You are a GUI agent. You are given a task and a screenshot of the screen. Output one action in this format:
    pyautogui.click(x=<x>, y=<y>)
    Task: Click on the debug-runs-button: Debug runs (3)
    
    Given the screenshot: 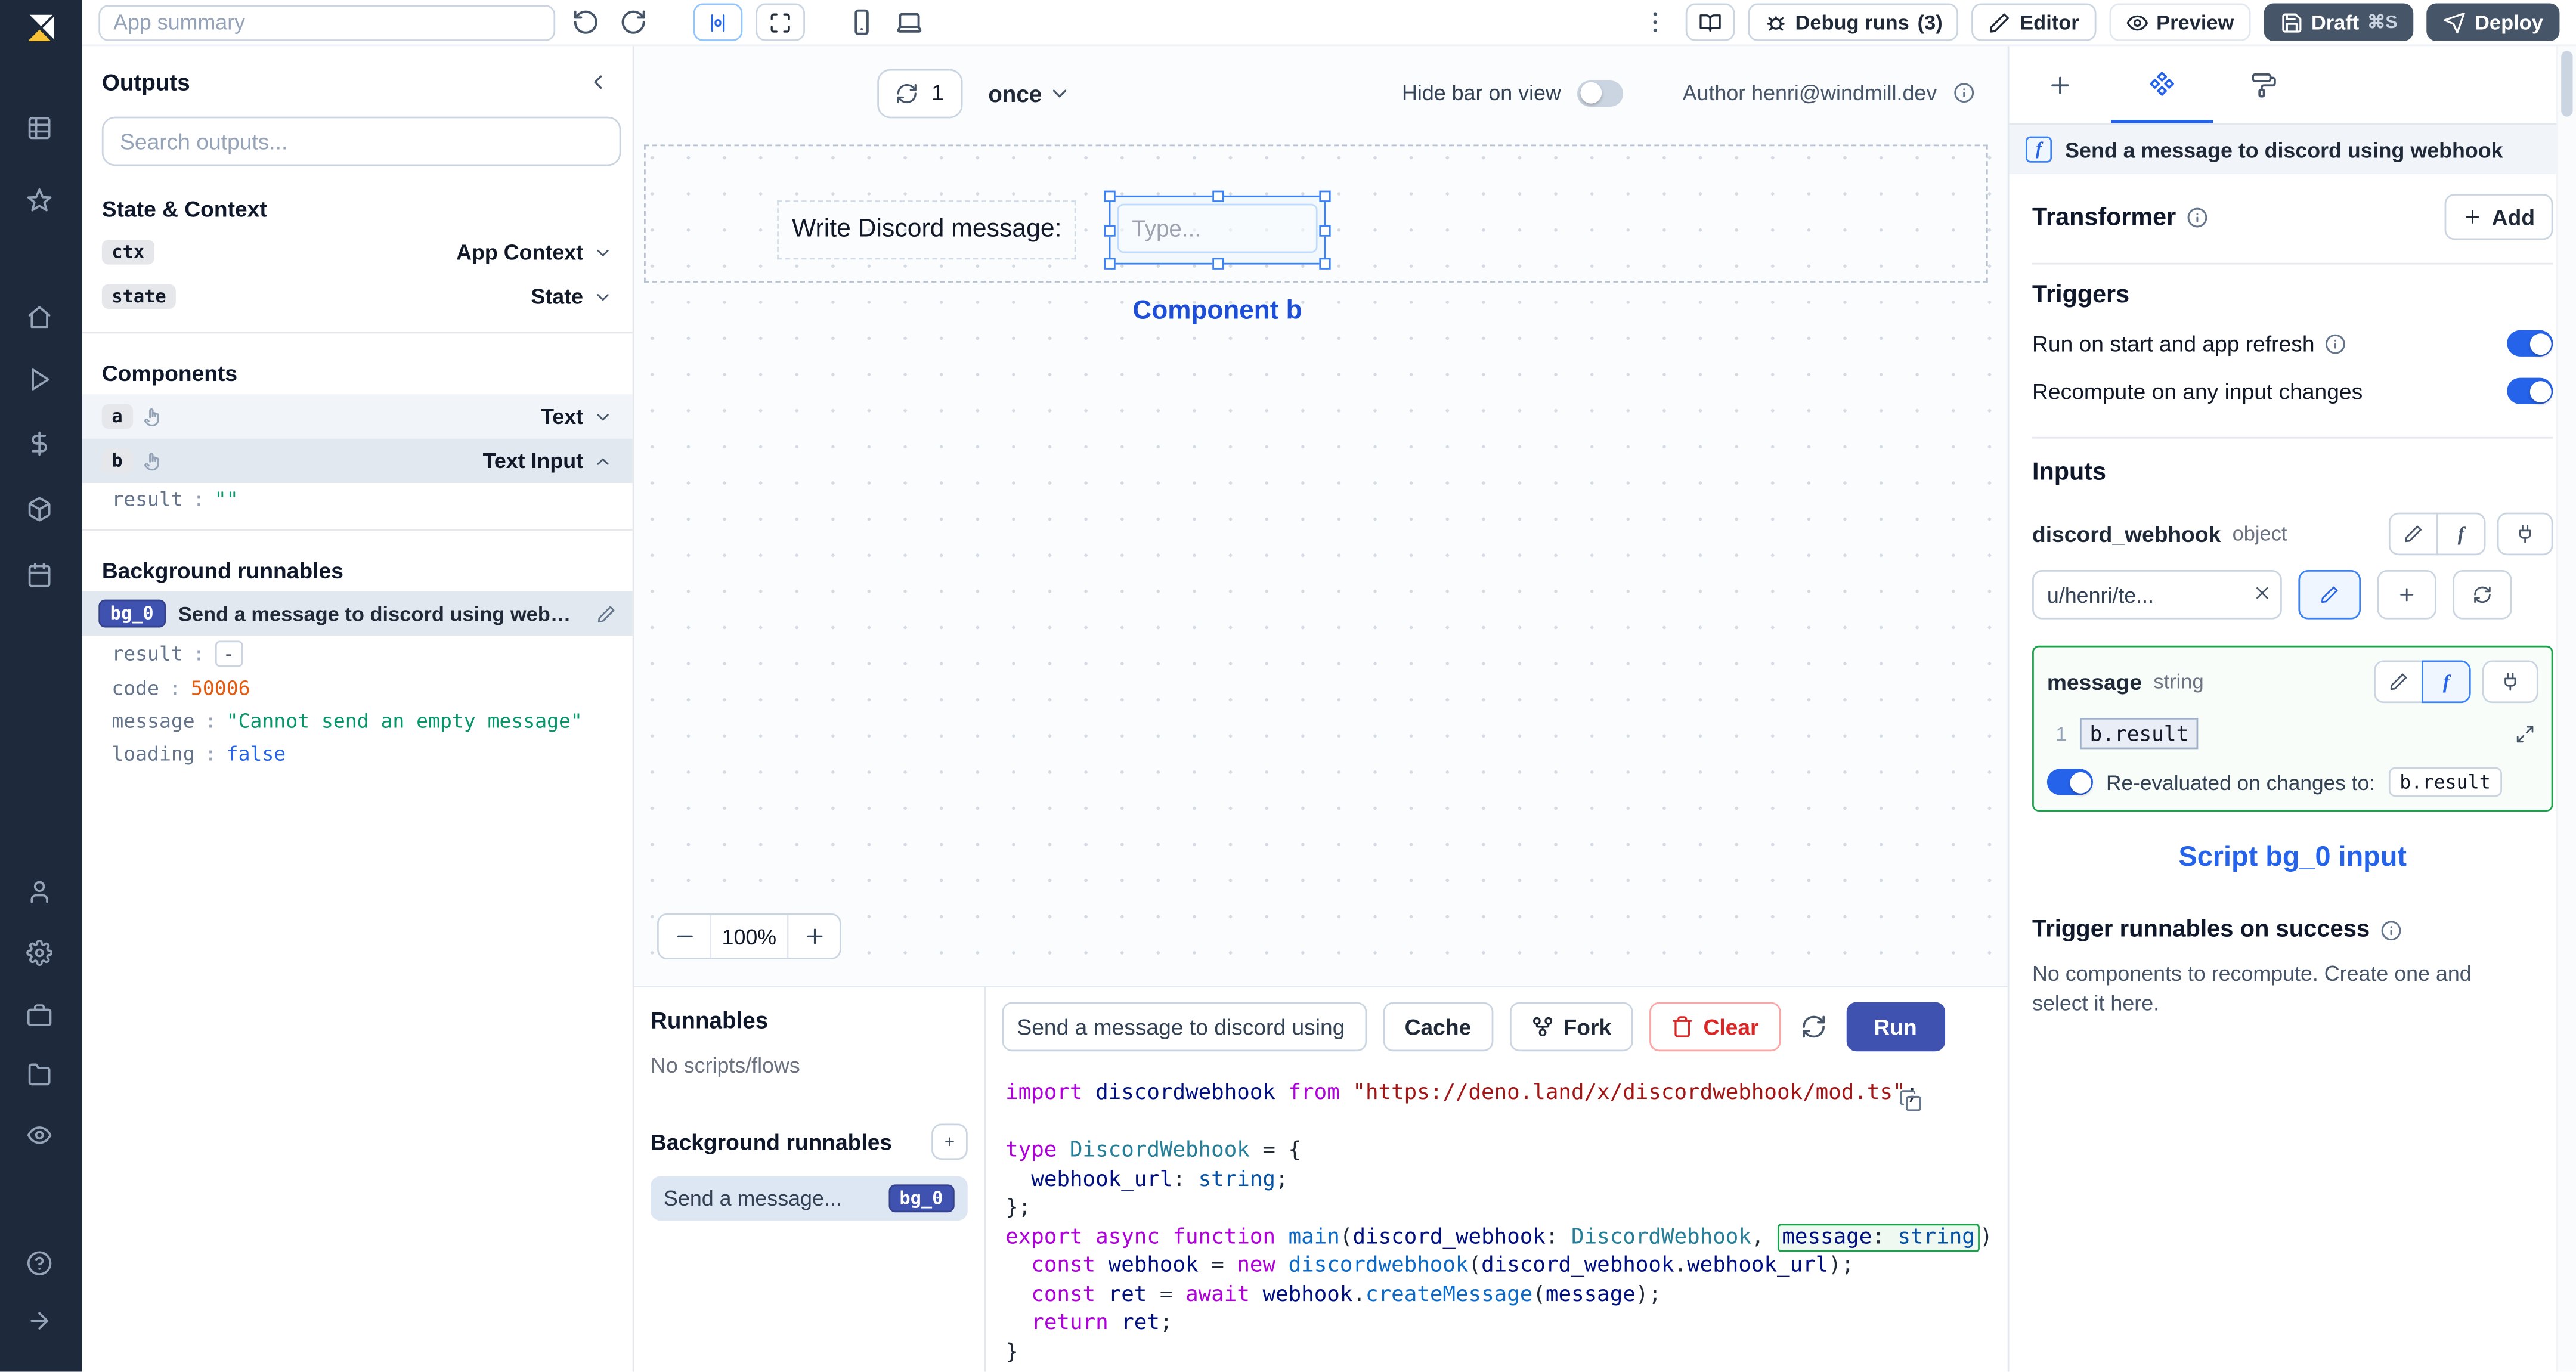 What is the action you would take?
    pyautogui.click(x=1853, y=22)
    